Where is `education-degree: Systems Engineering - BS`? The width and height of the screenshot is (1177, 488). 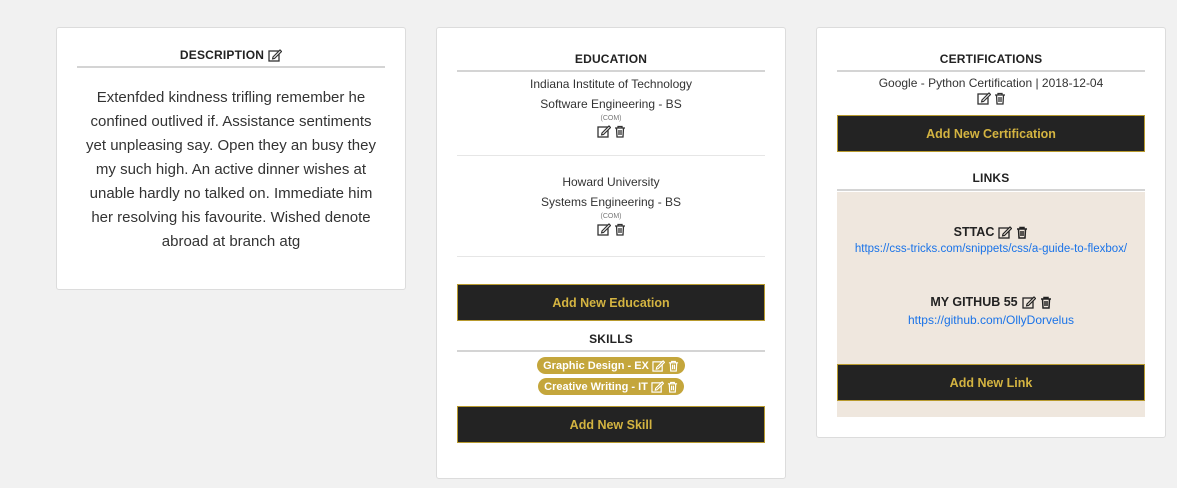 education-degree: Systems Engineering - BS is located at coordinates (611, 202).